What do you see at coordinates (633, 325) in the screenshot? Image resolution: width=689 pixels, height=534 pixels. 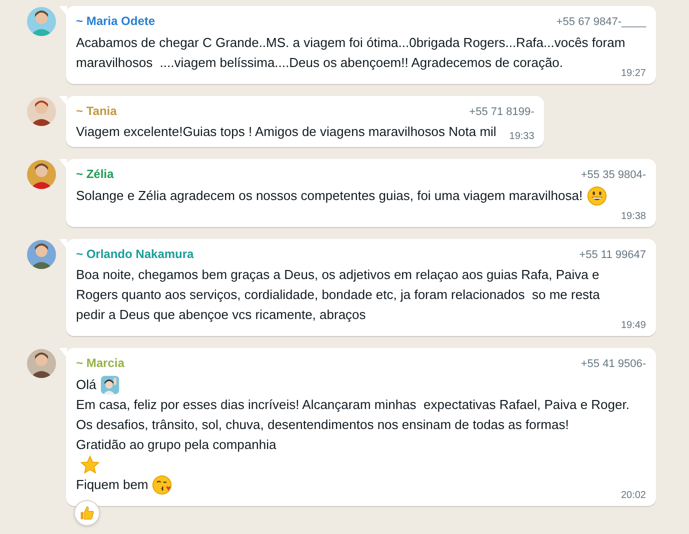 I see `message-time: 19:49` at bounding box center [633, 325].